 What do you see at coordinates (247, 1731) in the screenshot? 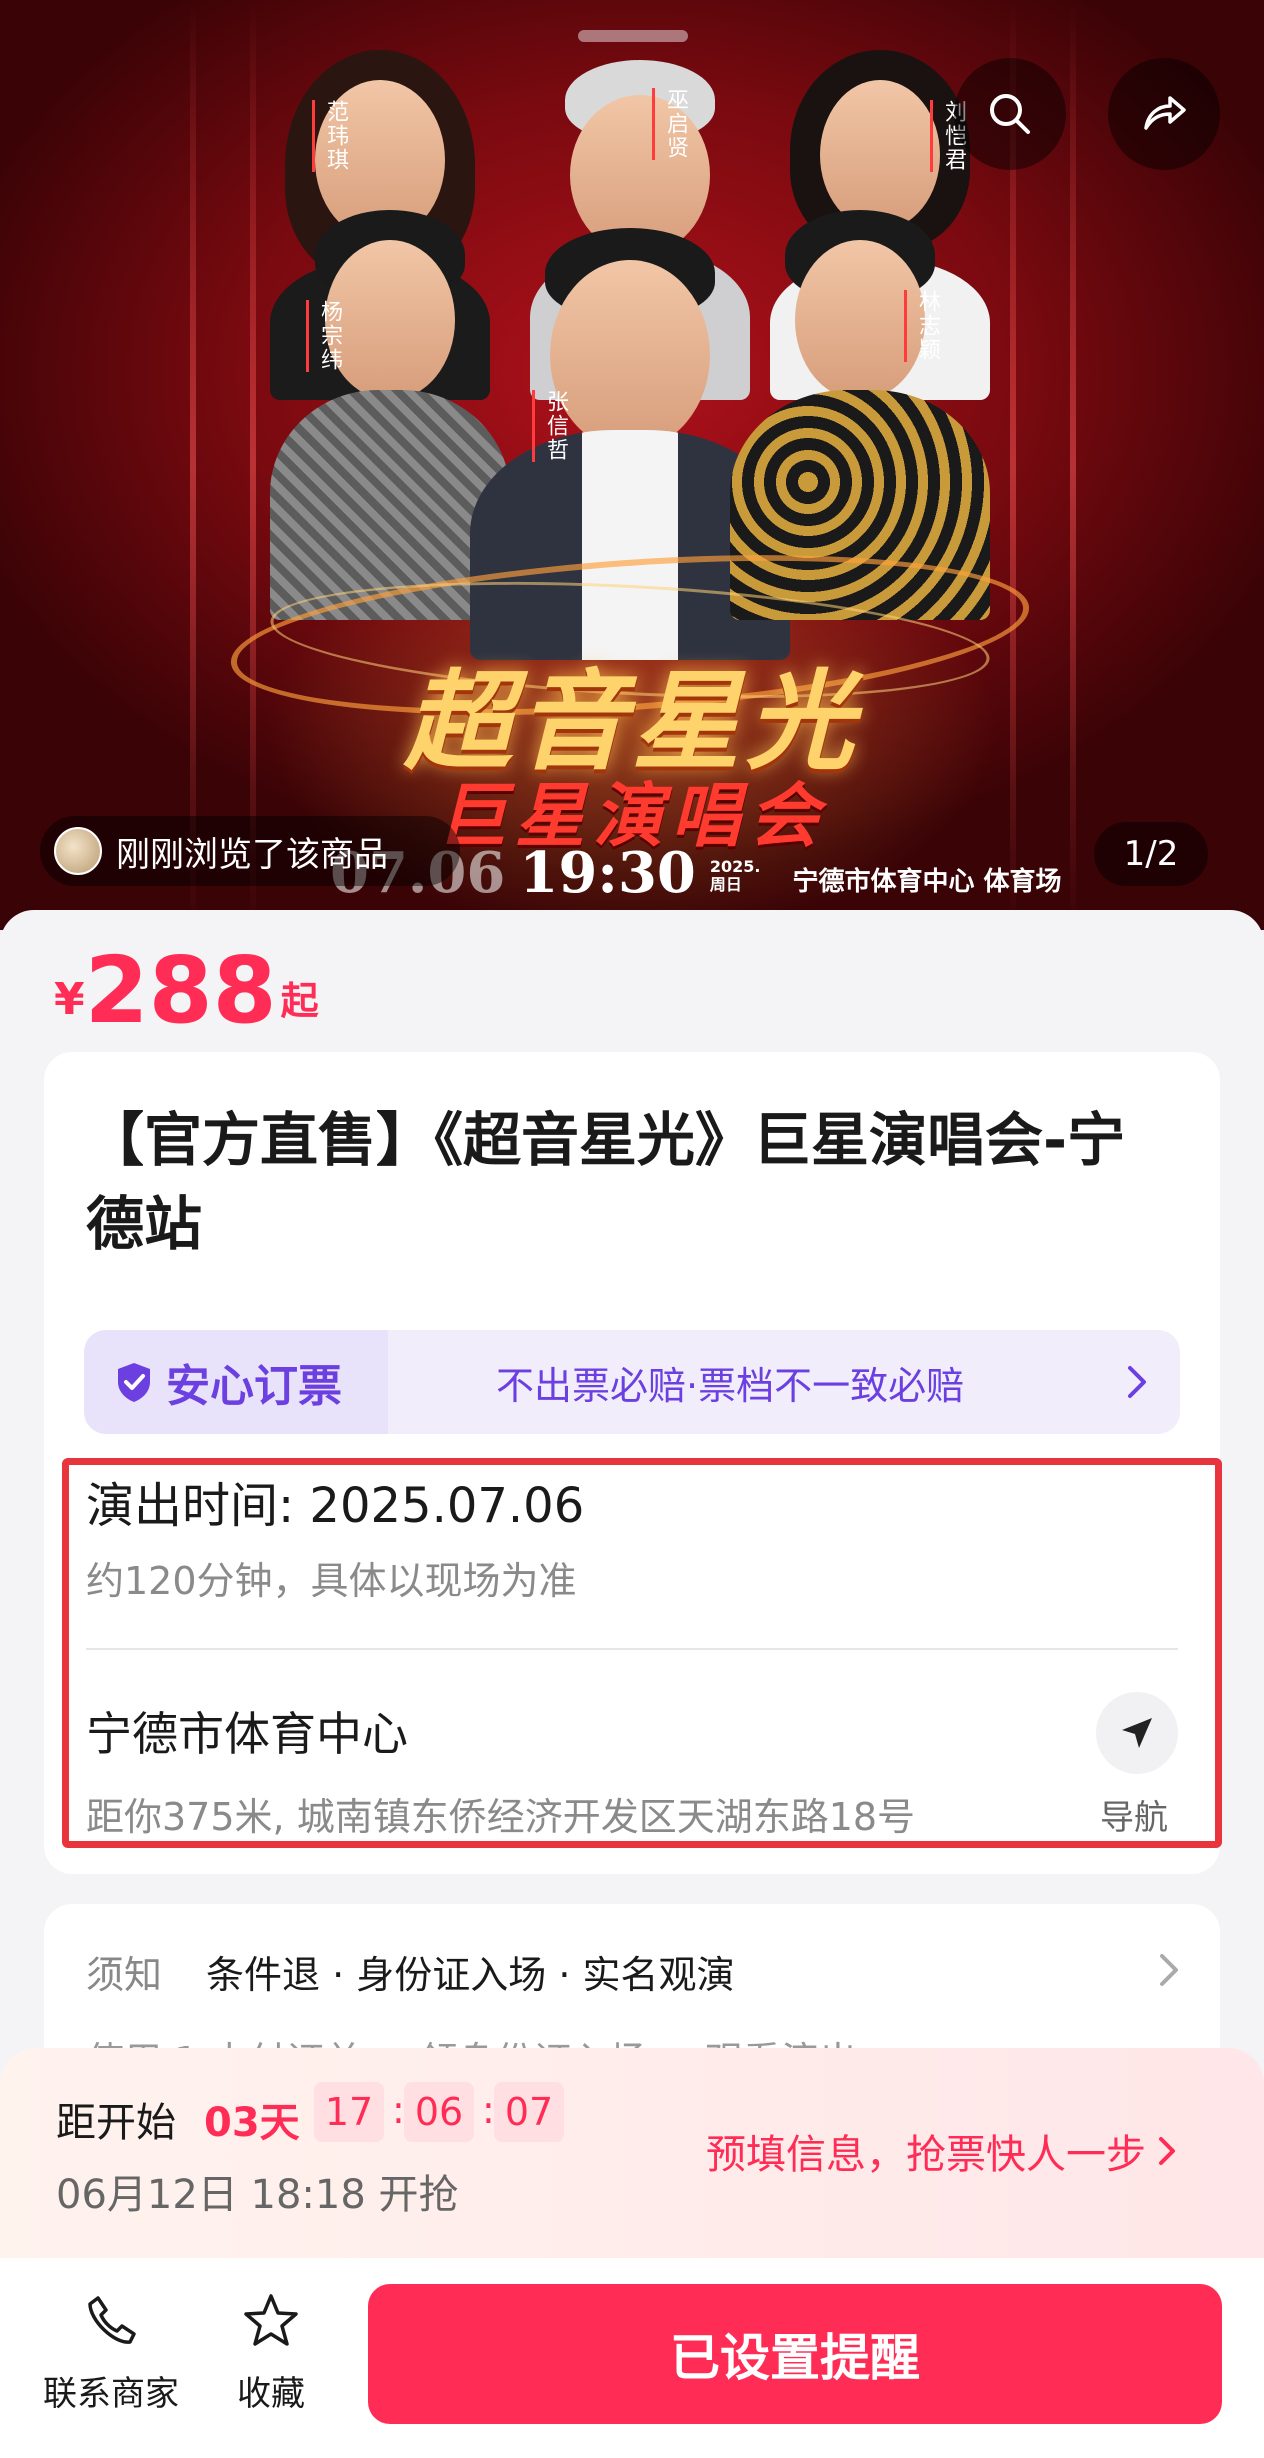
I see `venue-name: 宁德市体育中心` at bounding box center [247, 1731].